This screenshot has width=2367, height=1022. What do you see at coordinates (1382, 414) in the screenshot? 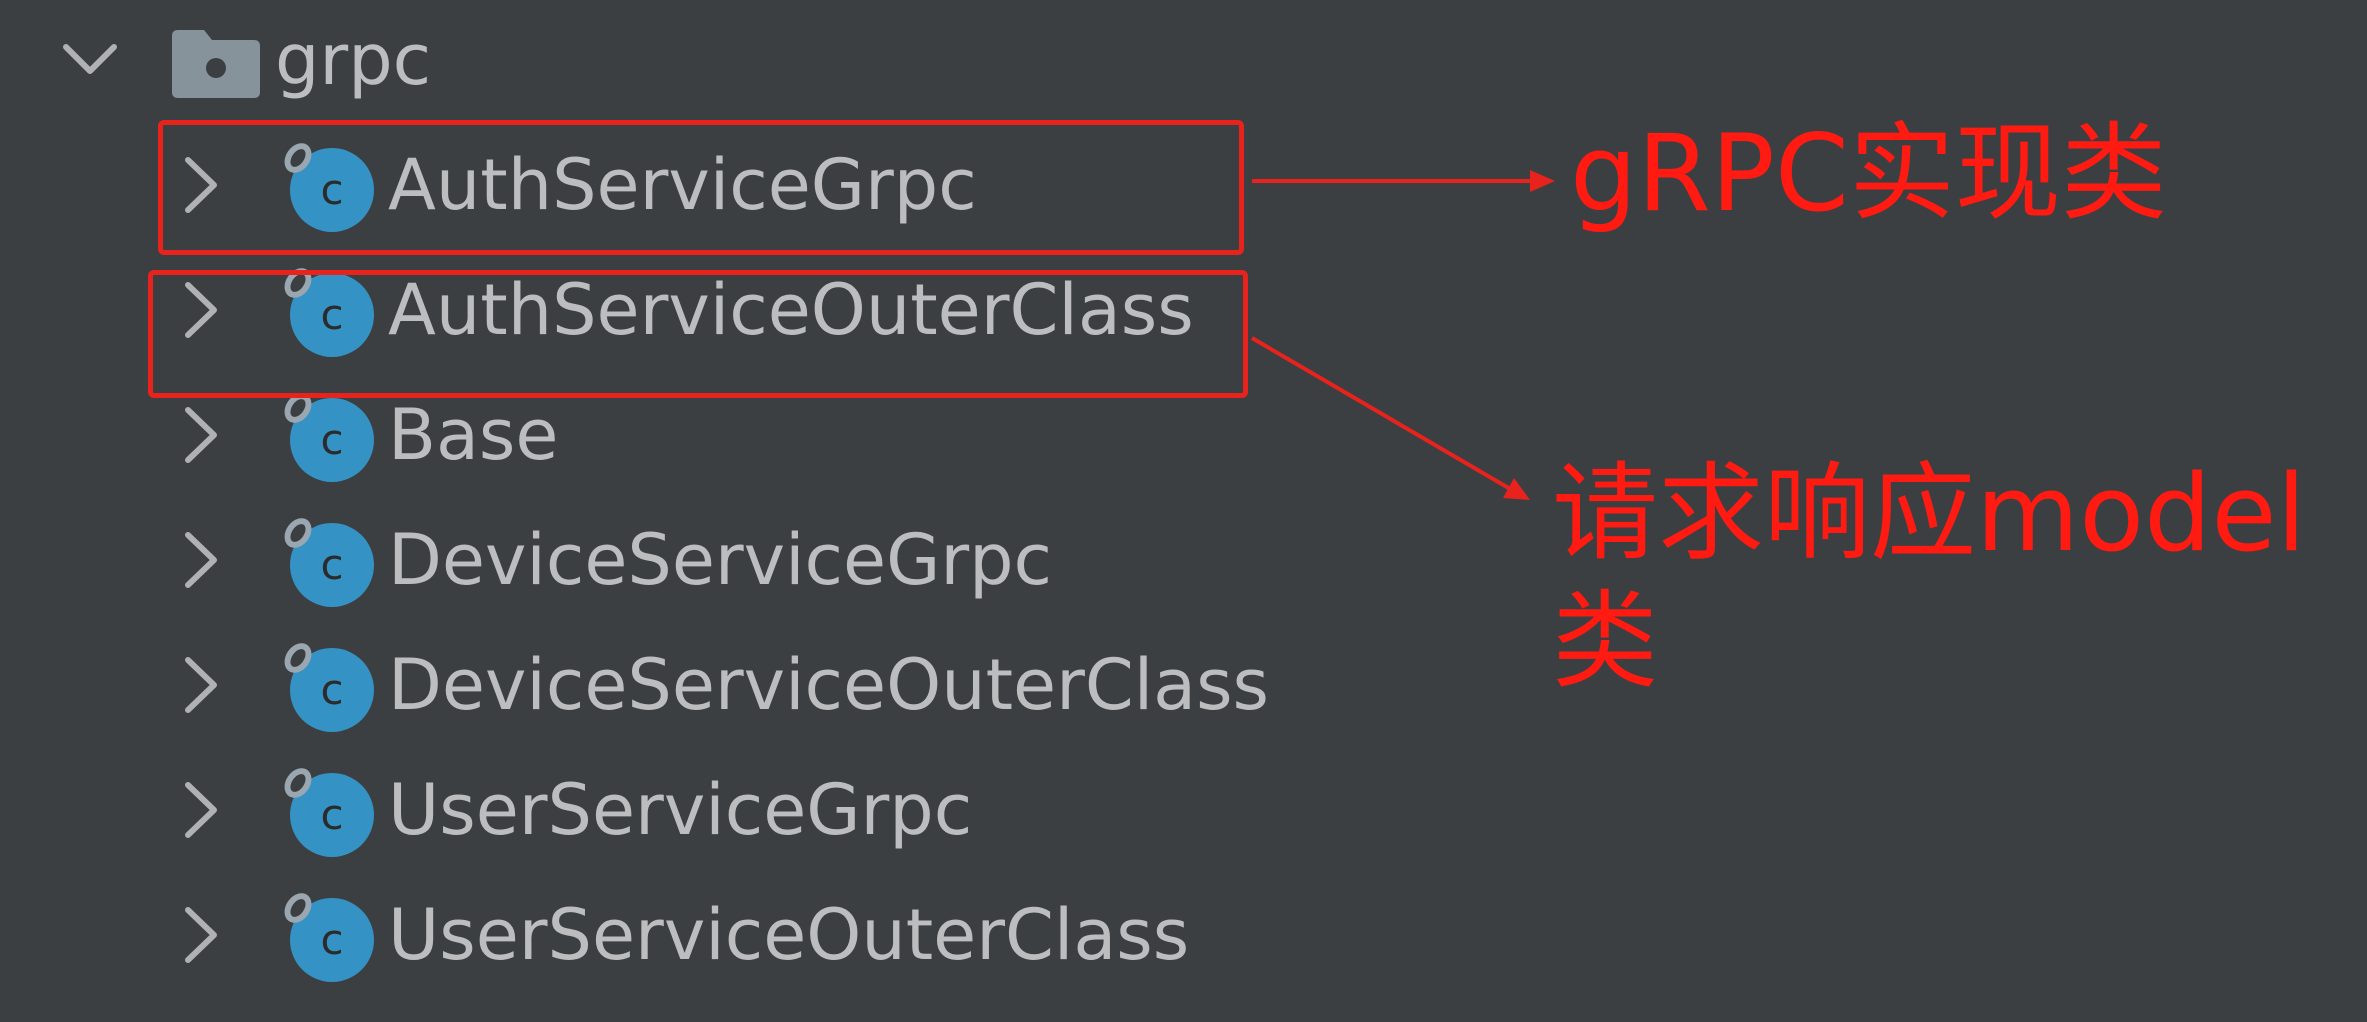
I see `arrow-line-model` at bounding box center [1382, 414].